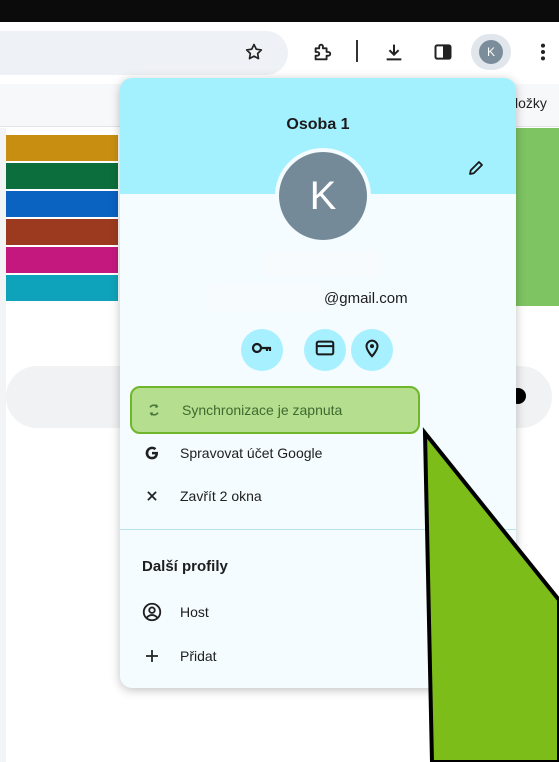 Image resolution: width=559 pixels, height=762 pixels. I want to click on other-profiles-heading: Další profily, so click(185, 566).